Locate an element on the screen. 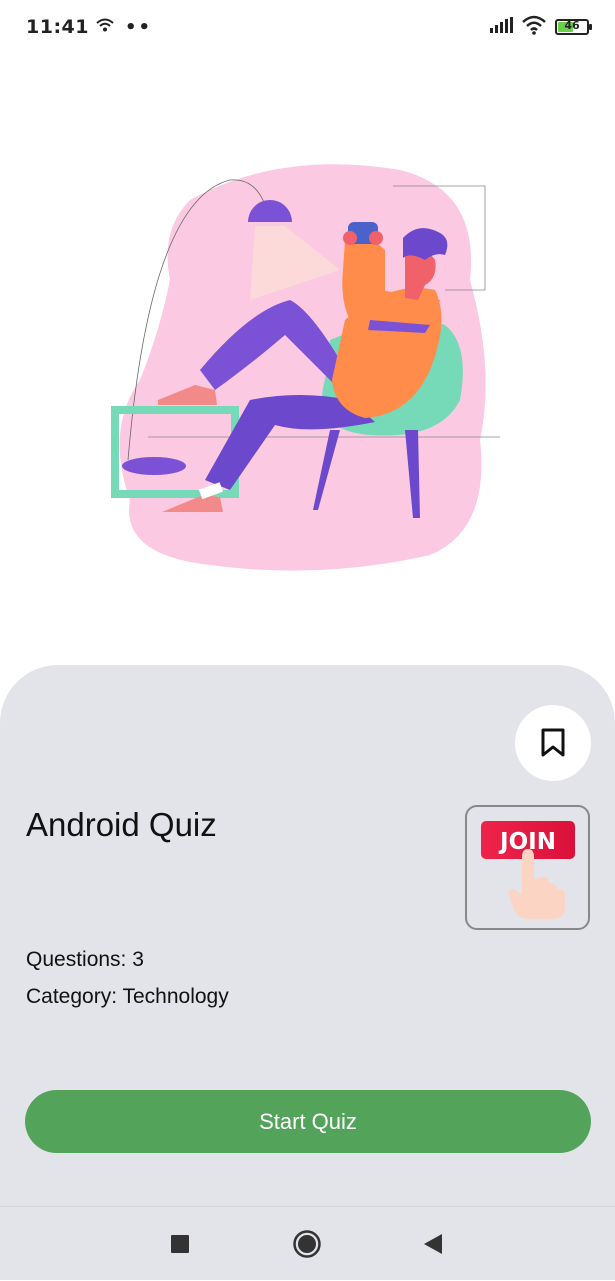  questions-count: Questions: 3 is located at coordinates (85, 959).